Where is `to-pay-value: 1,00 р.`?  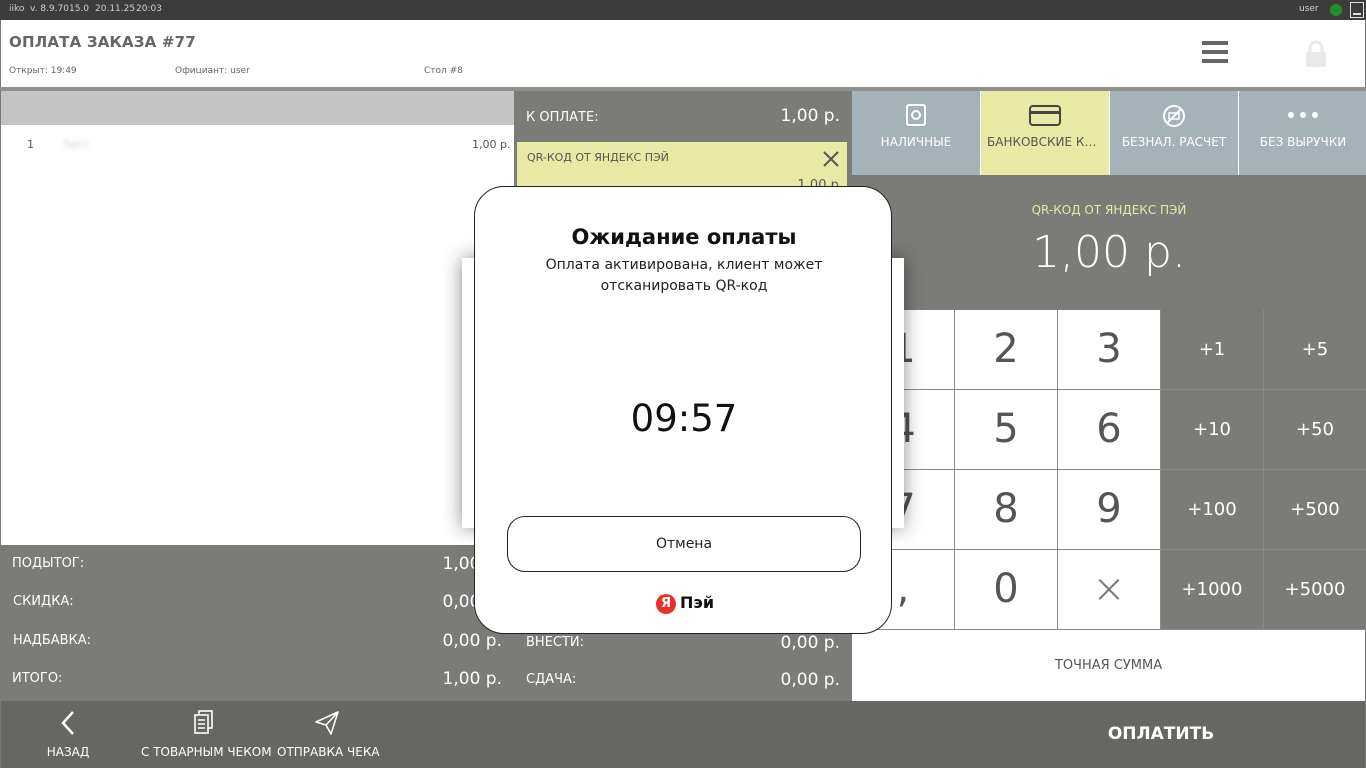
to-pay-value: 1,00 р. is located at coordinates (810, 116).